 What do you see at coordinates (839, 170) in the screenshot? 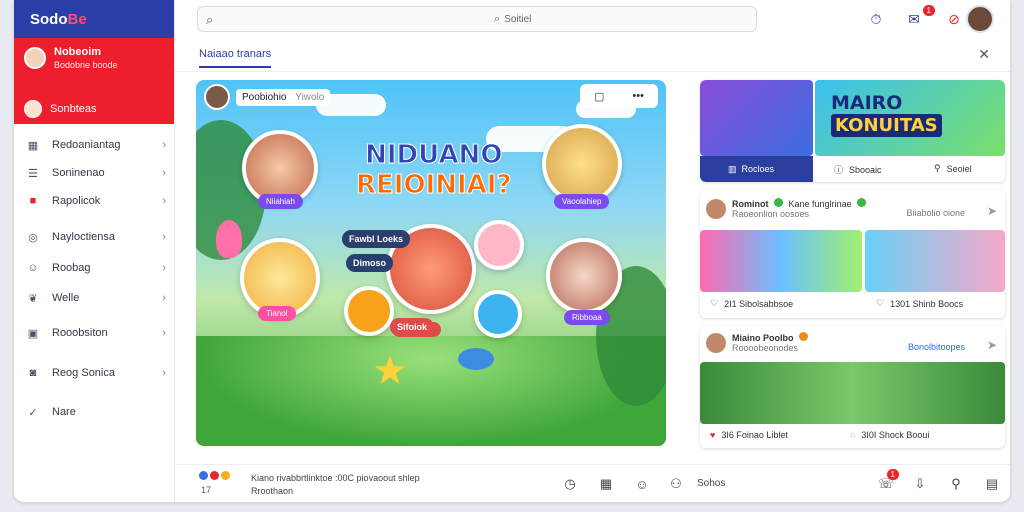
I see `info-icon: ⓘ` at bounding box center [839, 170].